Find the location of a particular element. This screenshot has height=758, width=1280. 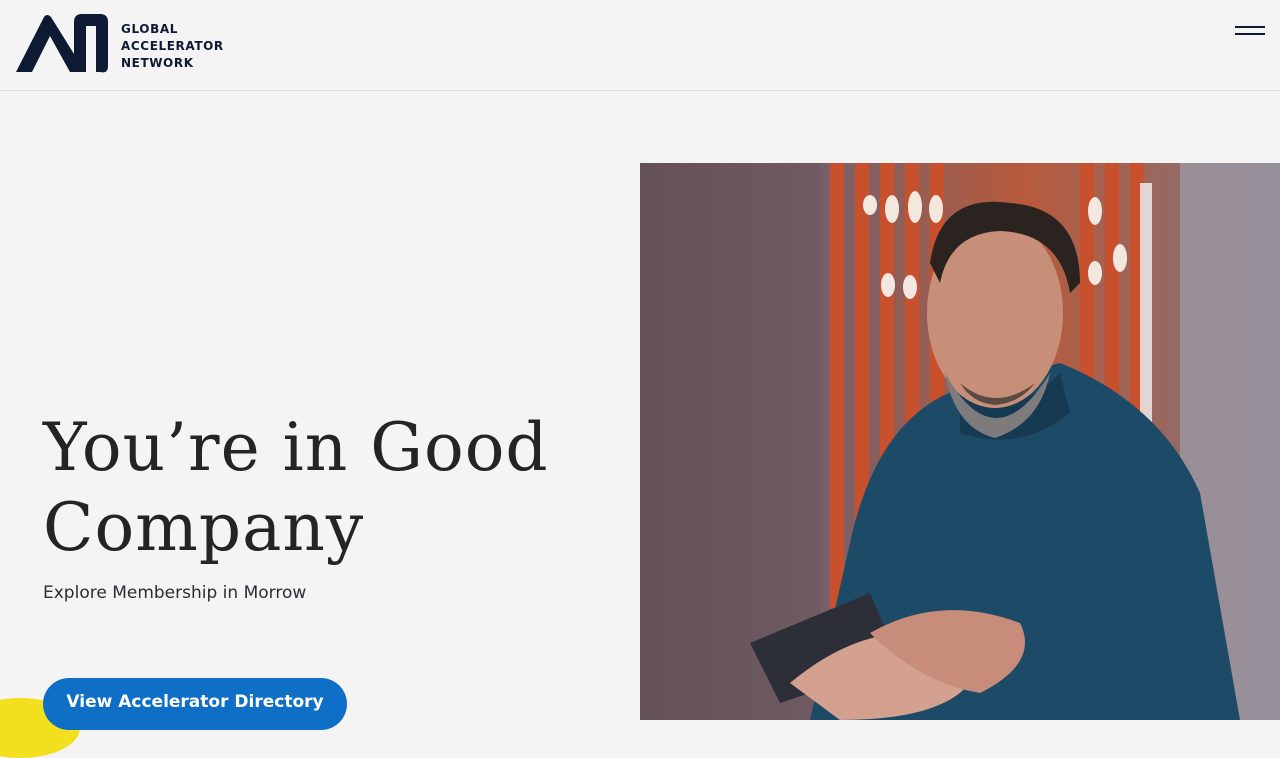

view-accelerator-directory-button: View Accelerator Directory is located at coordinates (195, 704).